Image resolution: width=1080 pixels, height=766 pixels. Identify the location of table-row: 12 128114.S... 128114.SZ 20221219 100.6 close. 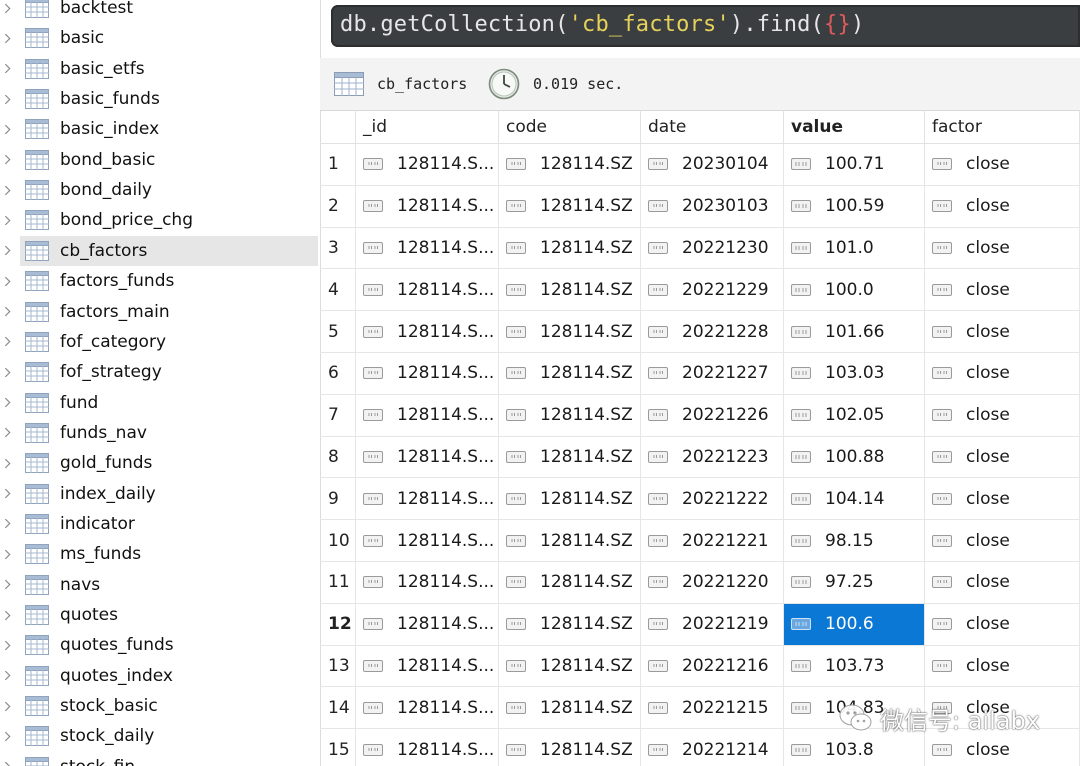
(700, 624).